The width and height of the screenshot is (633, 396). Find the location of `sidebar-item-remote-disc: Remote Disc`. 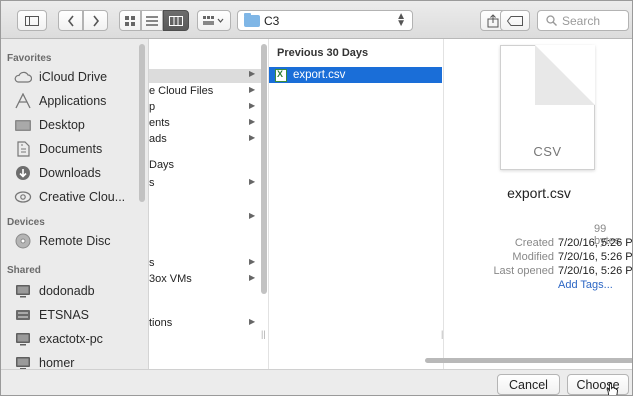

sidebar-item-remote-disc: Remote Disc is located at coordinates (62, 241).